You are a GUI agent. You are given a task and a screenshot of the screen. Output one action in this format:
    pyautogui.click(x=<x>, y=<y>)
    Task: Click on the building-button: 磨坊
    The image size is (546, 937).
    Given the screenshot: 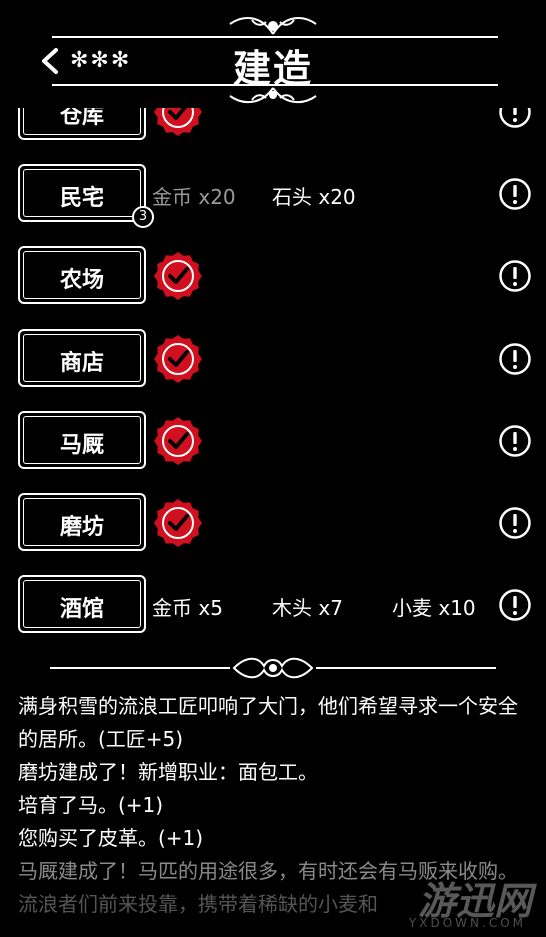 What is the action you would take?
    pyautogui.click(x=82, y=522)
    